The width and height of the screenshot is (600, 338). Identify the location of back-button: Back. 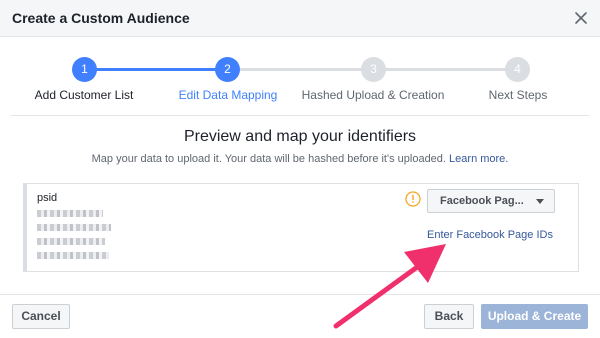
(449, 316).